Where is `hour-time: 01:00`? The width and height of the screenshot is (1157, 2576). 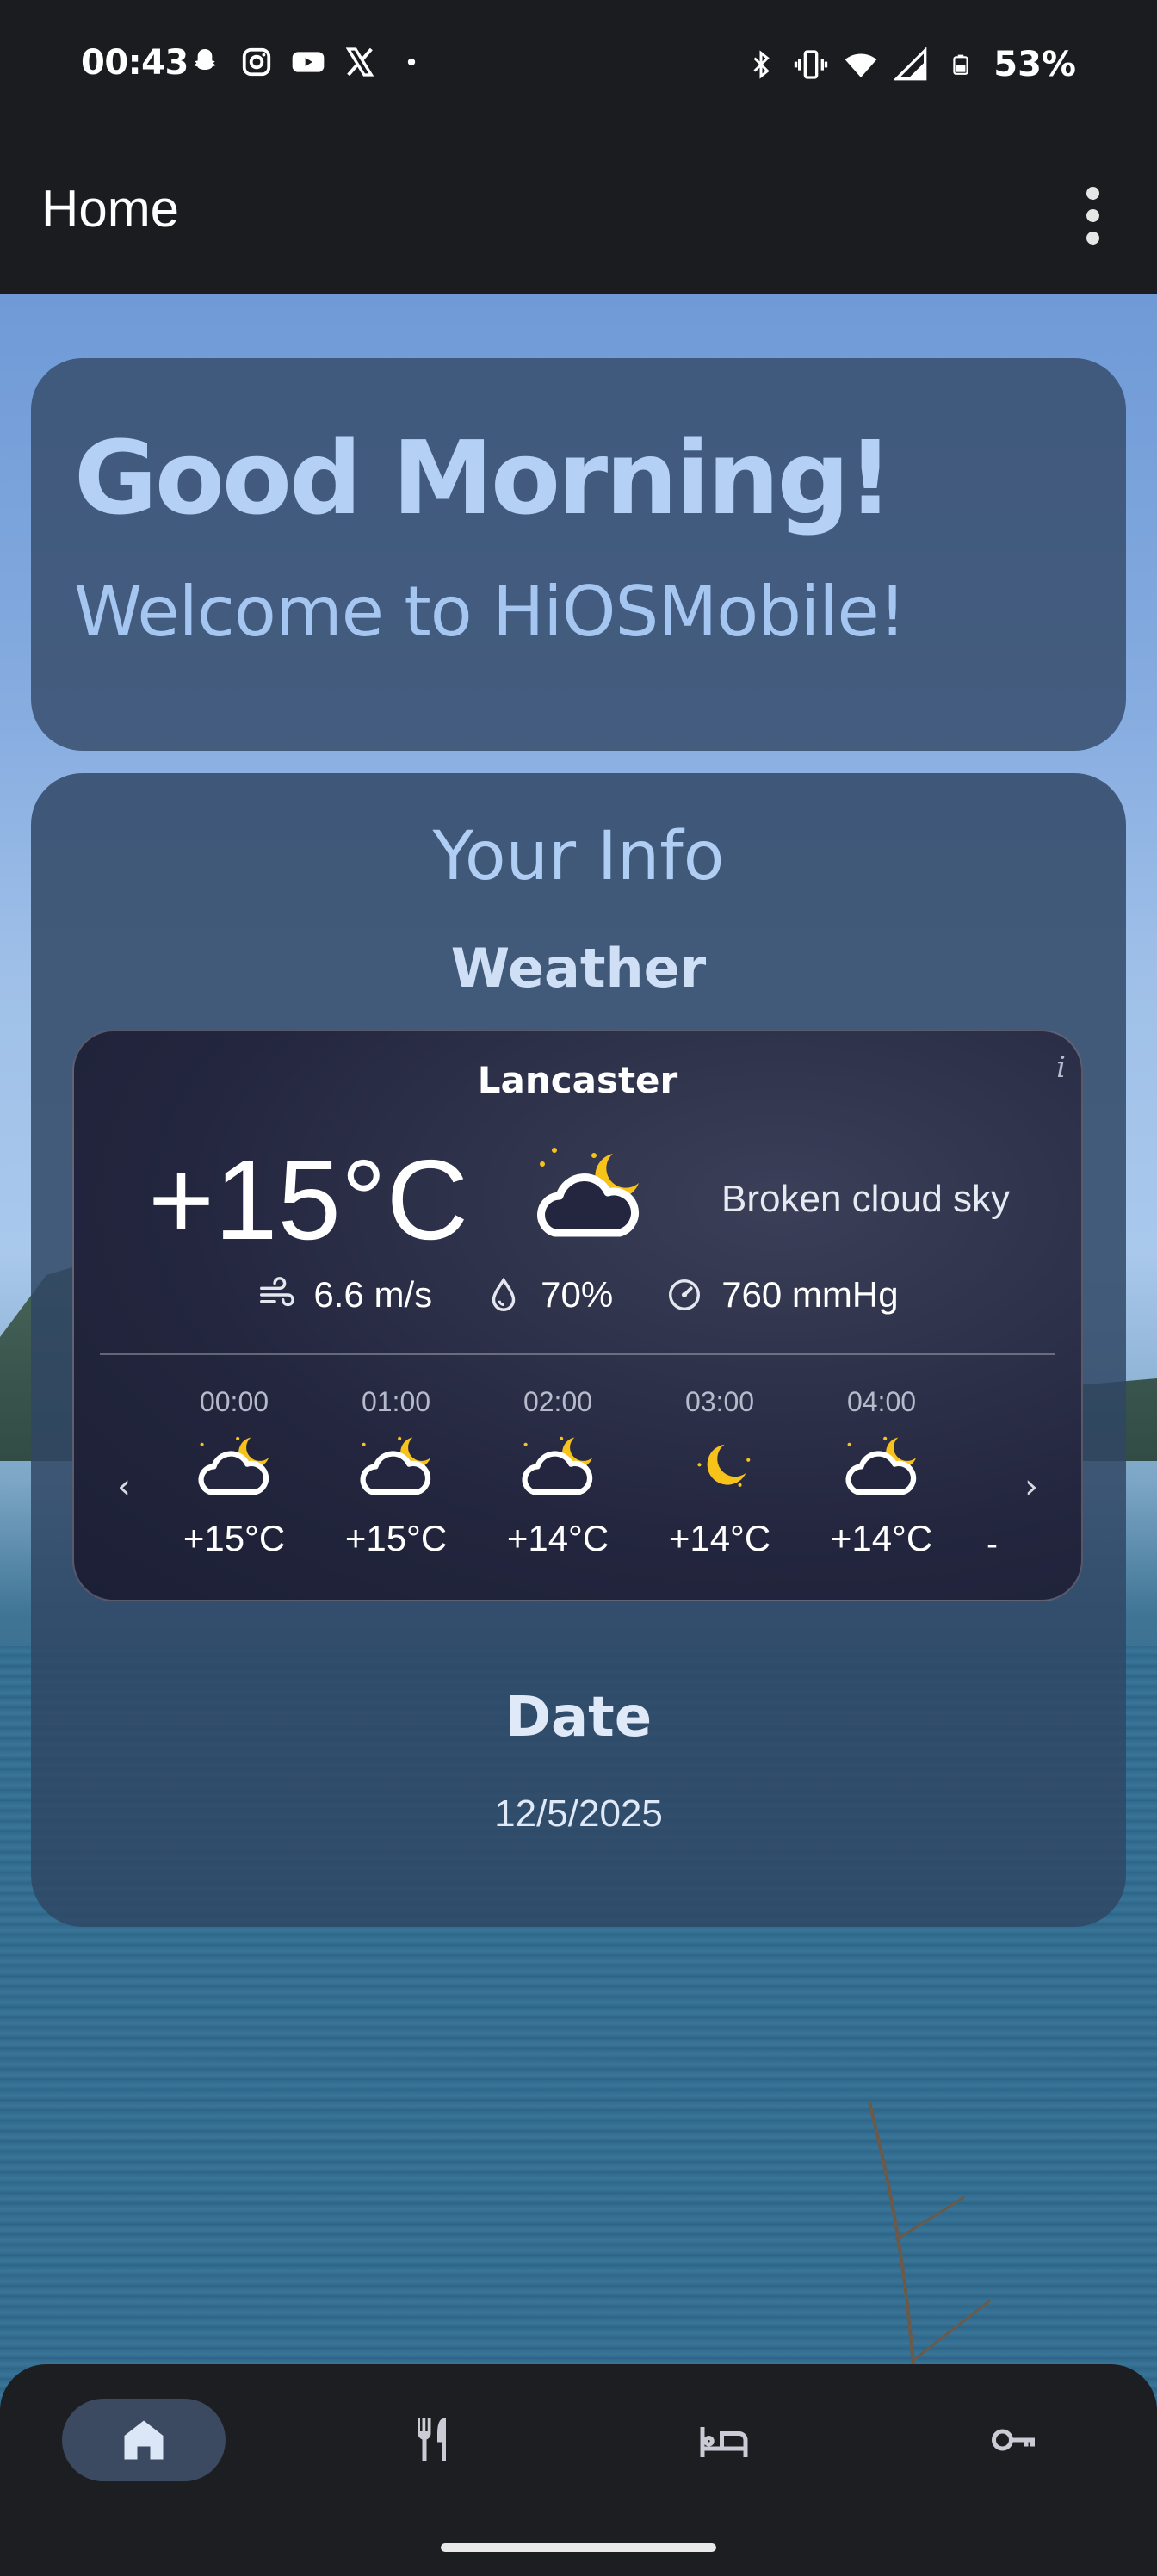 hour-time: 01:00 is located at coordinates (396, 1401).